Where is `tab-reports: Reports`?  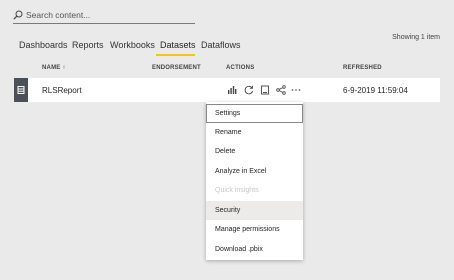 tab-reports: Reports is located at coordinates (88, 45).